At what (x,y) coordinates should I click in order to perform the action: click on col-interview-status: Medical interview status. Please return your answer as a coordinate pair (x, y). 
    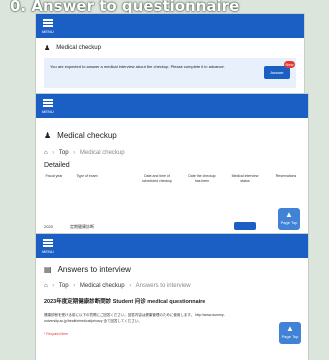
    Looking at the image, I should click on (245, 178).